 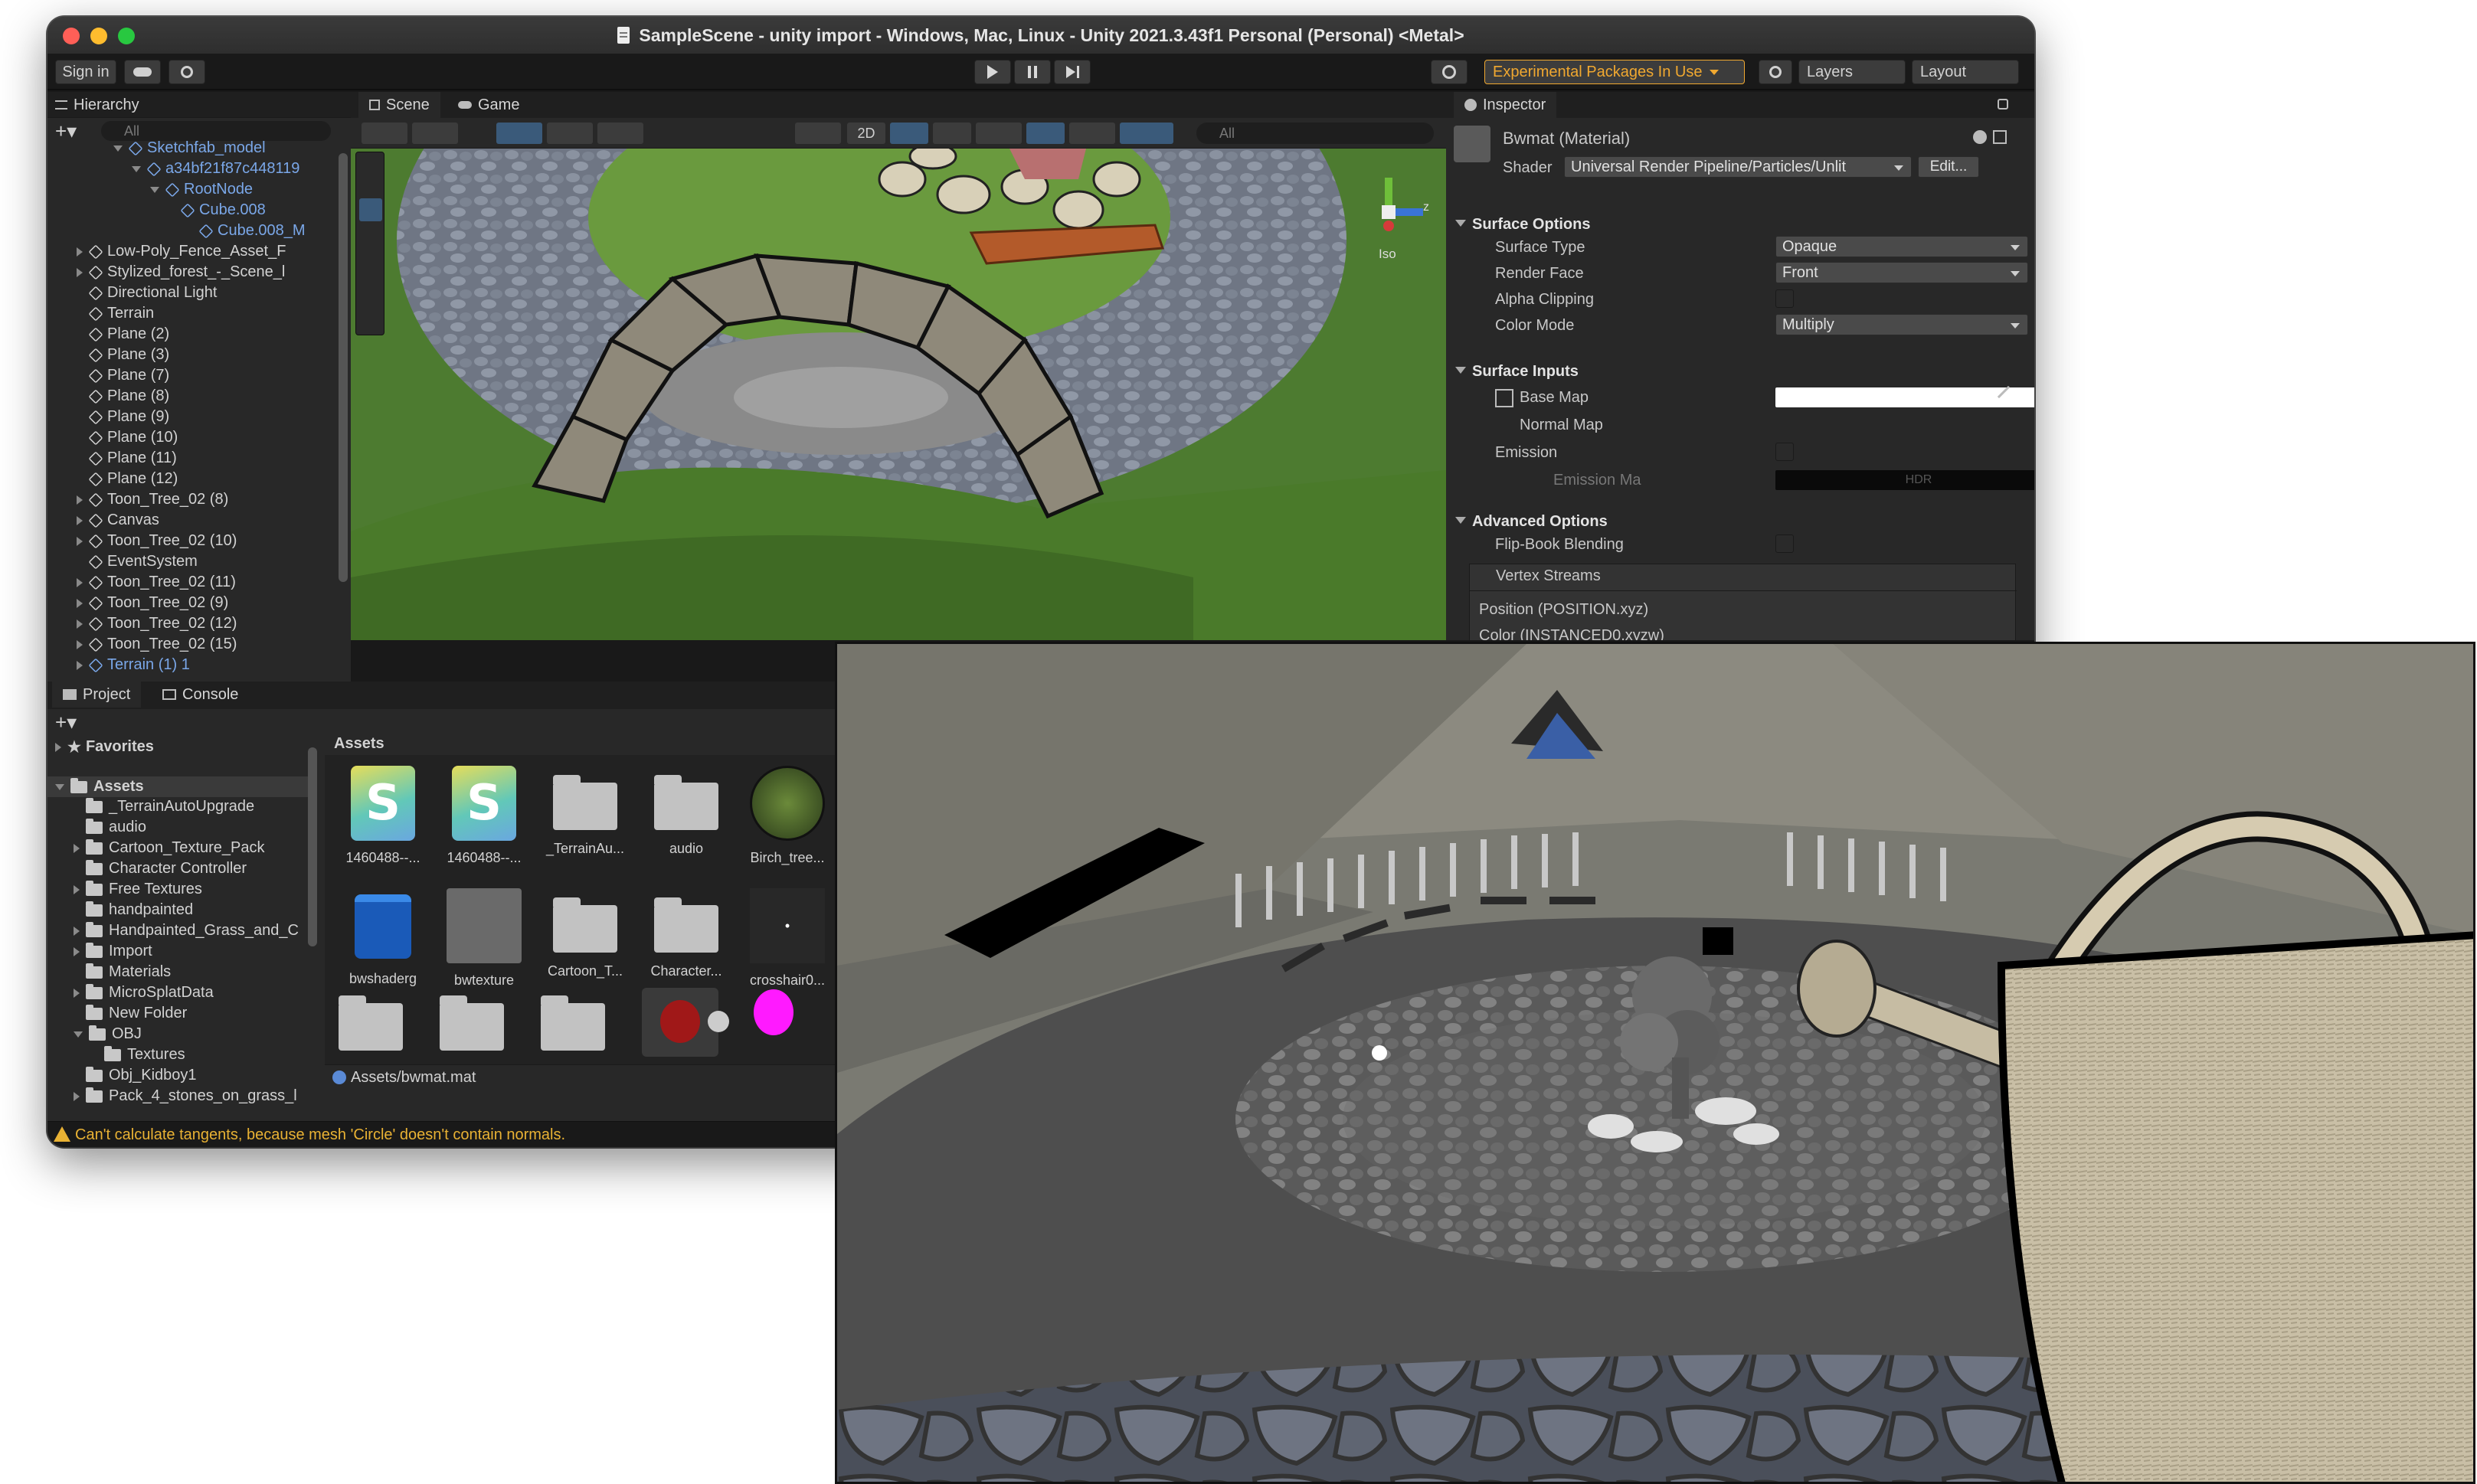 What do you see at coordinates (193, 148) in the screenshot?
I see `hierarchy-item: Sketchfab_model` at bounding box center [193, 148].